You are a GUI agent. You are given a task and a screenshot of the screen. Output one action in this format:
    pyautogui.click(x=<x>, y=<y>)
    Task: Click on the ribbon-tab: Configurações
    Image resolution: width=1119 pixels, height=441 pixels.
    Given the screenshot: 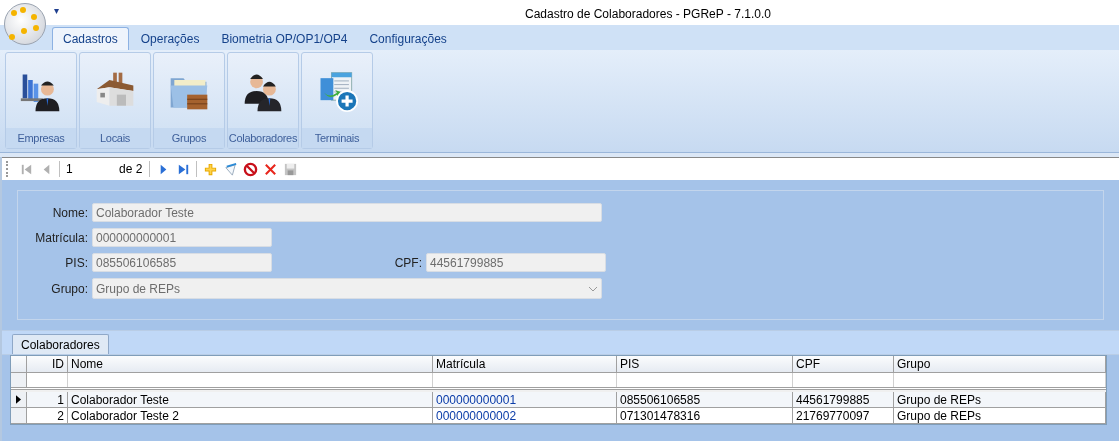 What is the action you would take?
    pyautogui.click(x=408, y=38)
    